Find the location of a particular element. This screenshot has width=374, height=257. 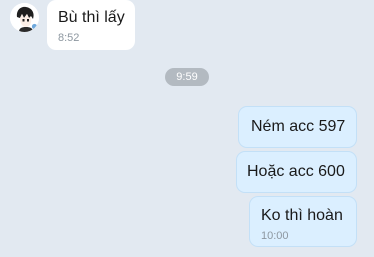

time-divider-badge: 9:59 is located at coordinates (187, 77).